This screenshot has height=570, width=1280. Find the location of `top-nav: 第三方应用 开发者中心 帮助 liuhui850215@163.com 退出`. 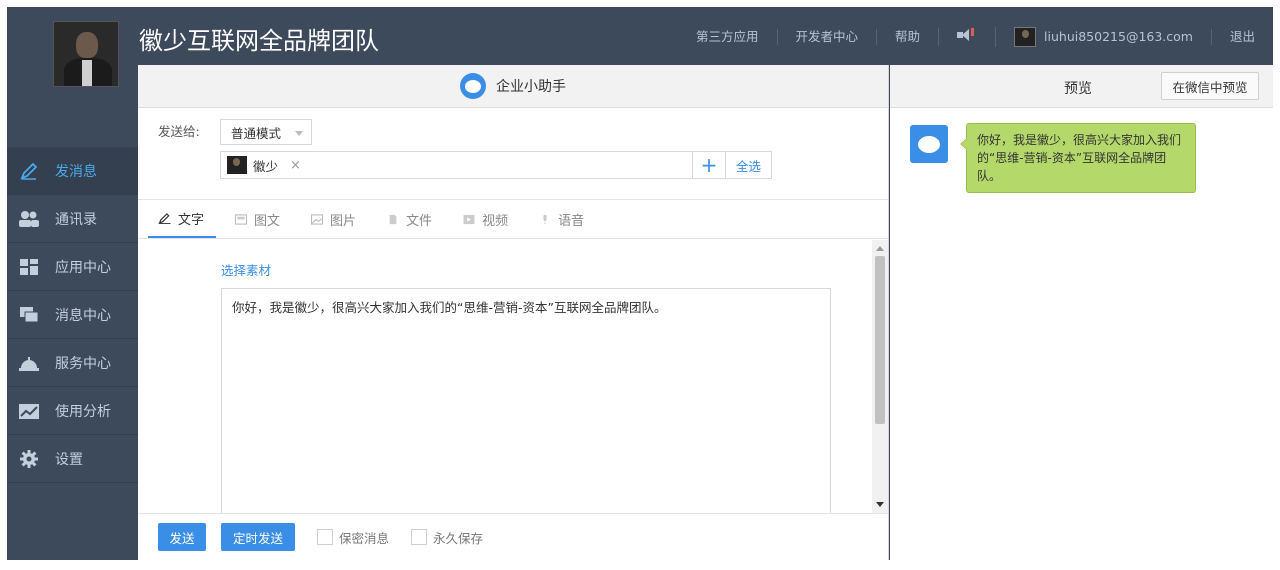

top-nav: 第三方应用 开发者中心 帮助 liuhui850215@163.com 退出 is located at coordinates (975, 37).